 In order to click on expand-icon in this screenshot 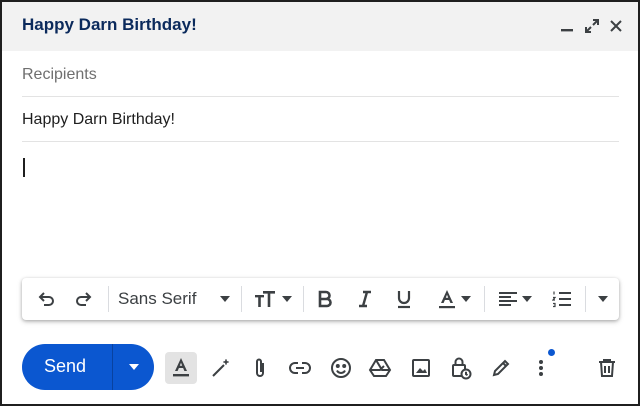, I will do `click(592, 26)`.